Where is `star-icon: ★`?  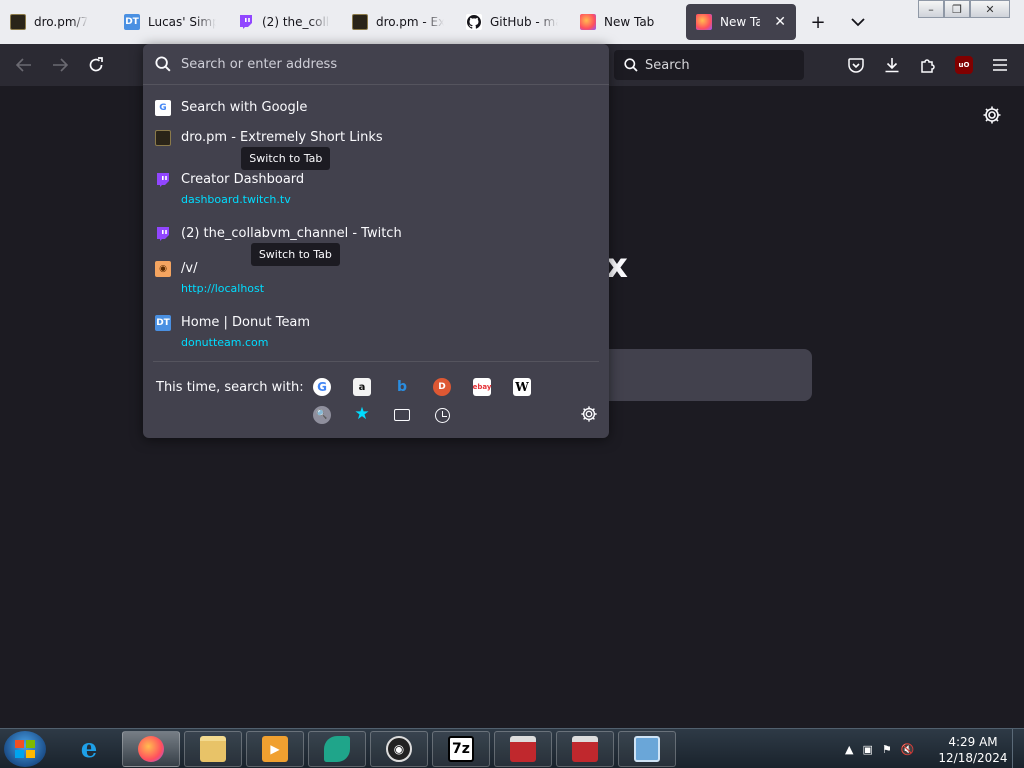
star-icon: ★ is located at coordinates (362, 414).